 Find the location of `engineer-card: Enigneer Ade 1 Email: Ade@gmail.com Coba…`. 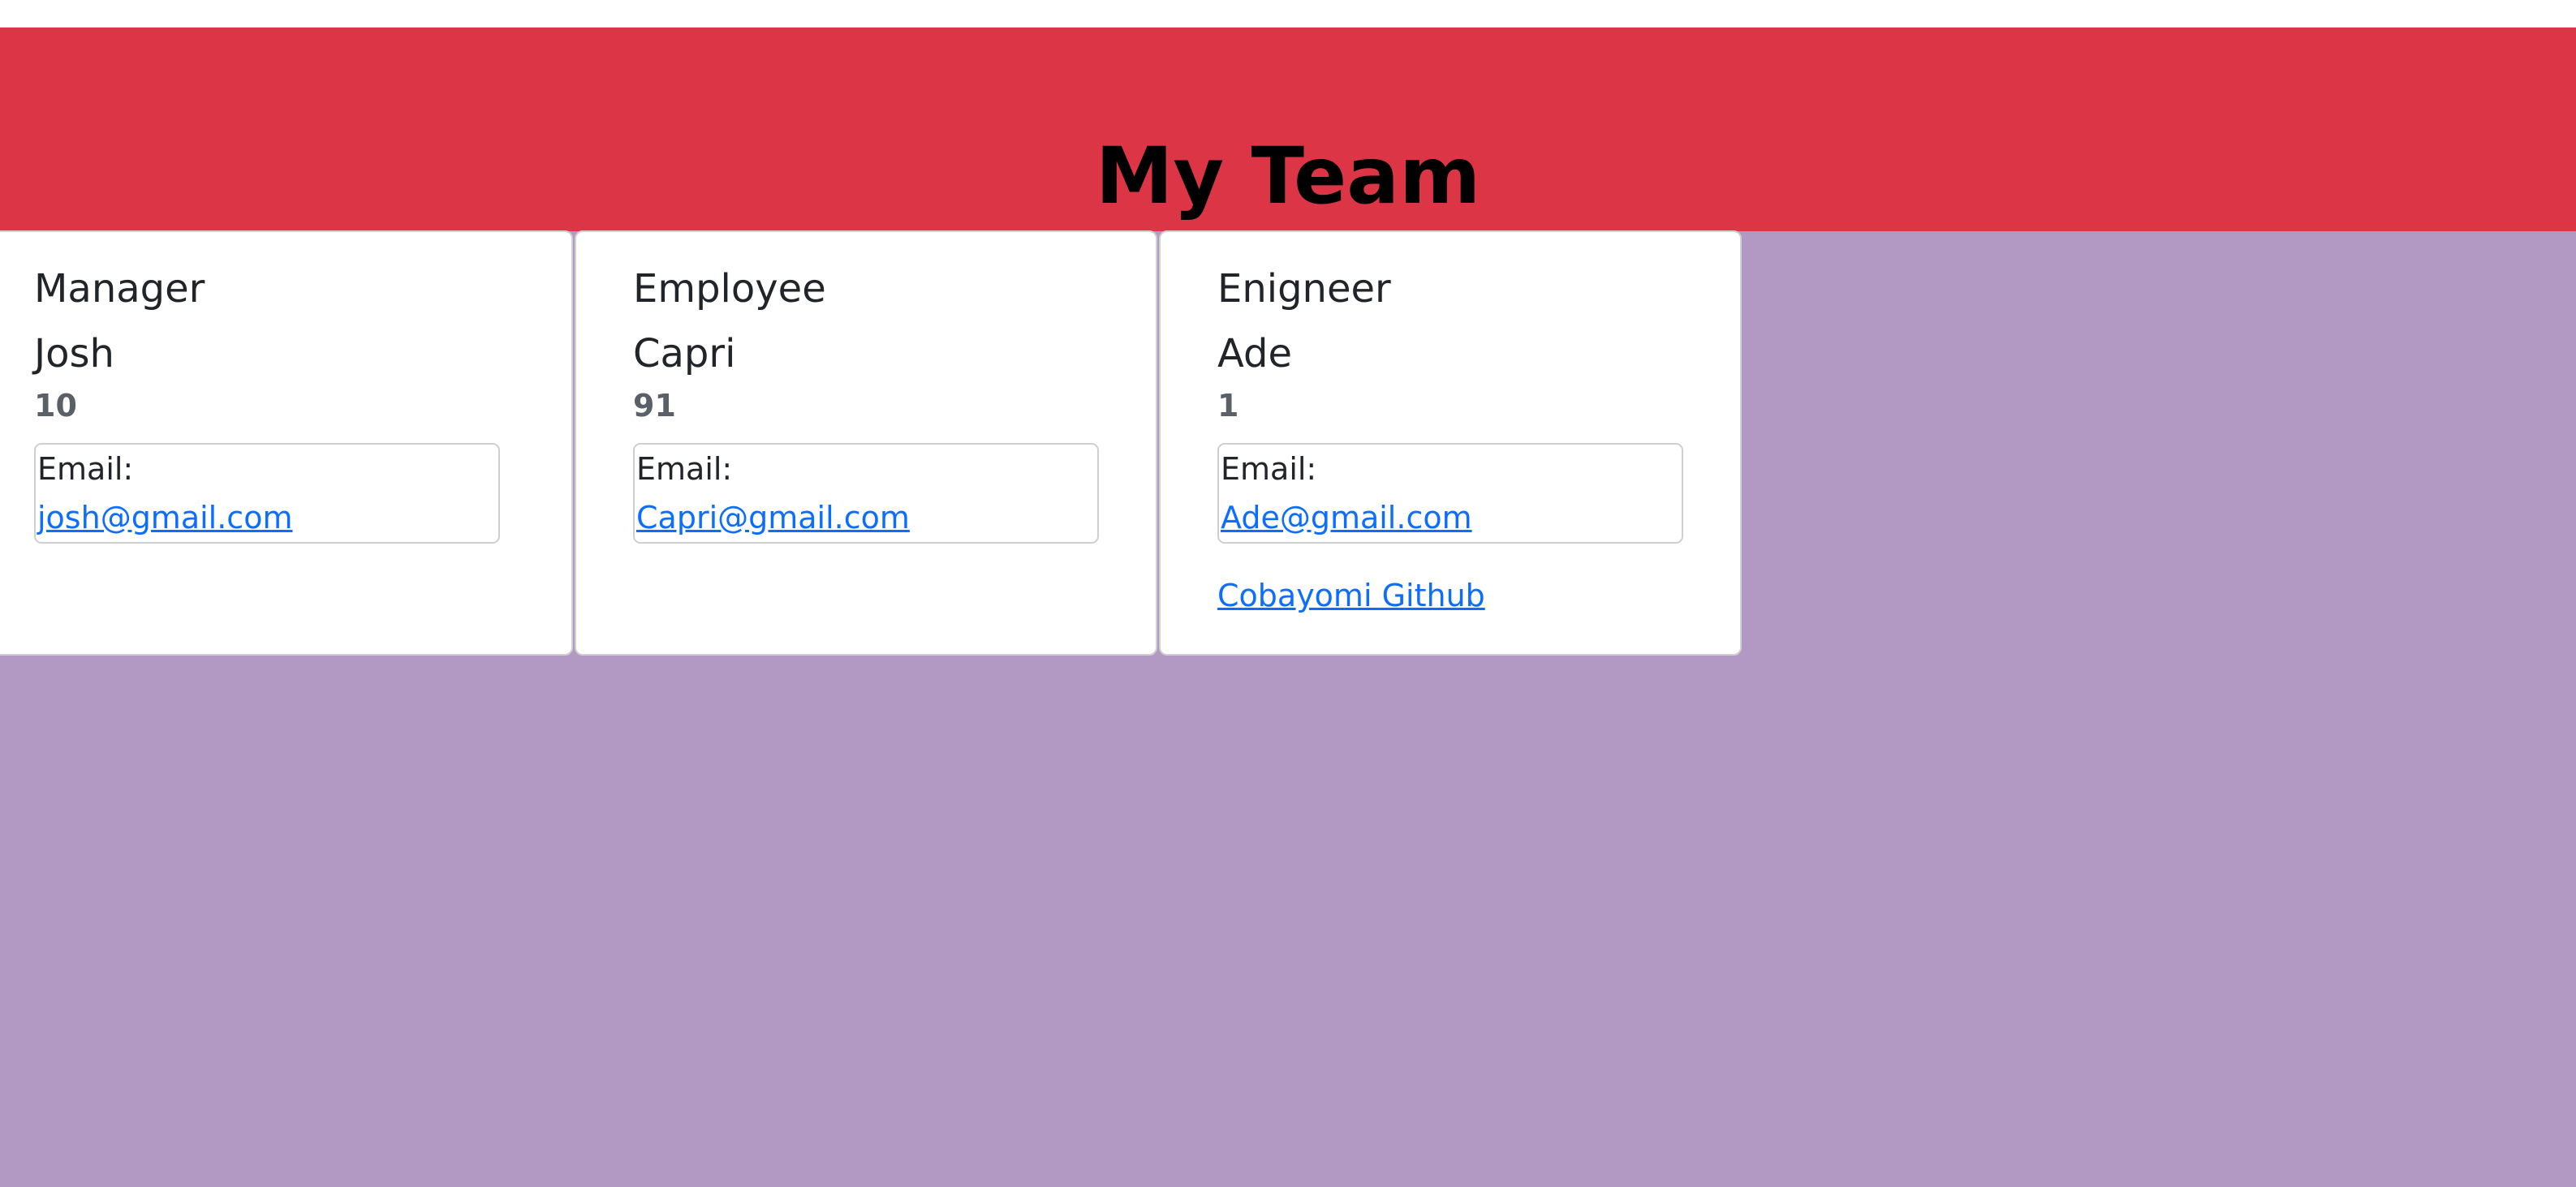

engineer-card: Enigneer Ade 1 Email: Ade@gmail.com Coba… is located at coordinates (1451, 443).